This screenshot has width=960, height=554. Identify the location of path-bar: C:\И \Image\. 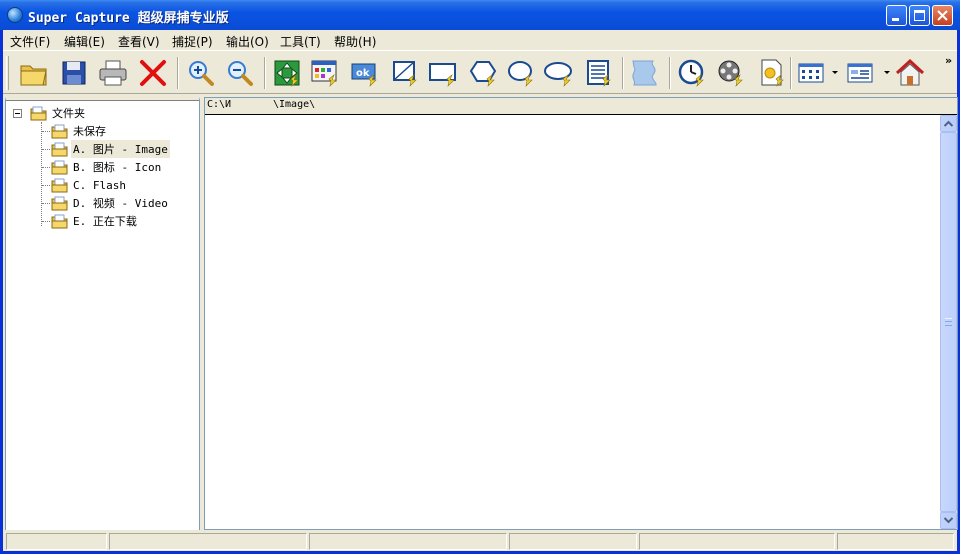
(581, 106).